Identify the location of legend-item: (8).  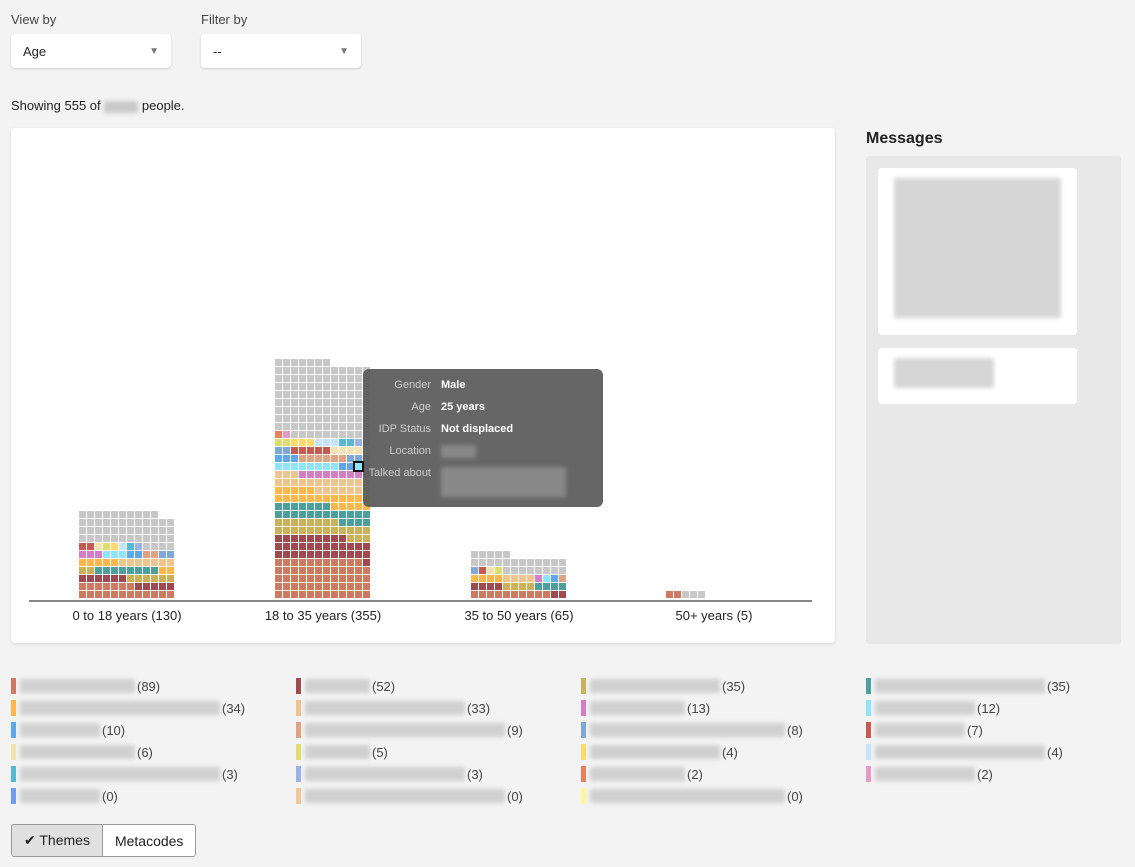
(692, 730).